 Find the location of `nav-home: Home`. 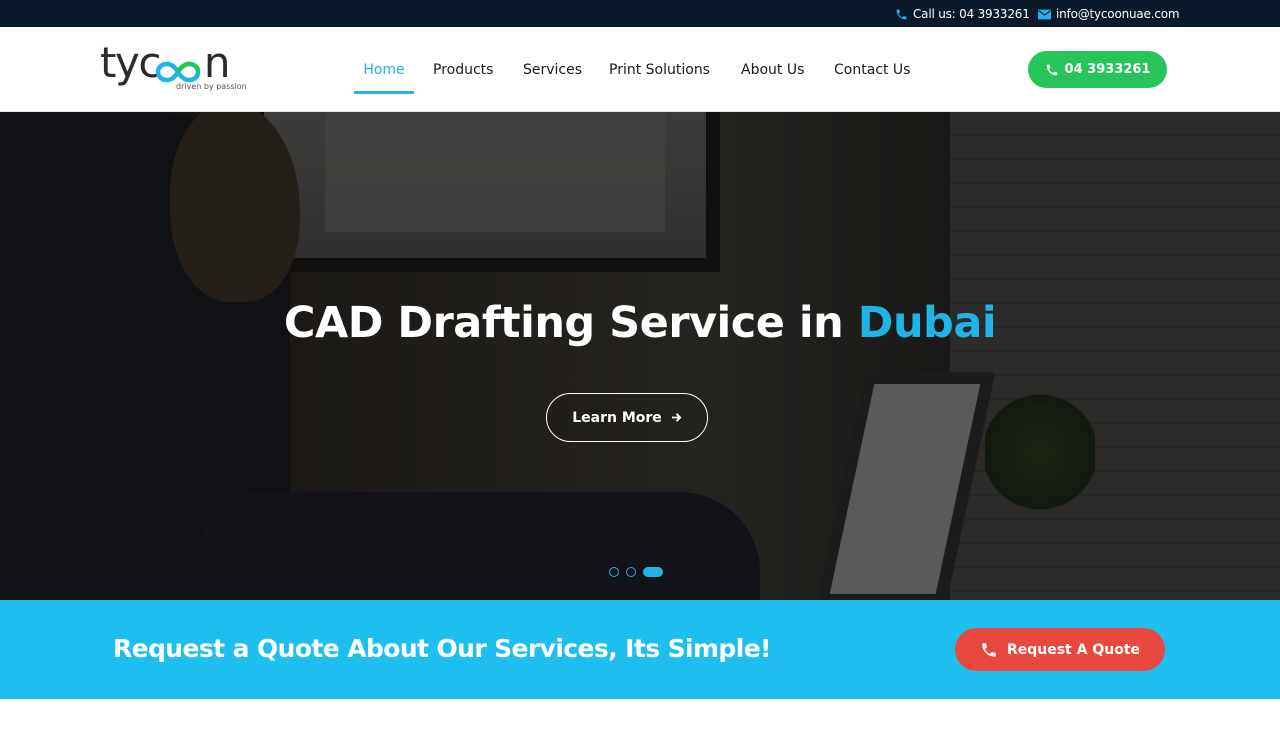

nav-home: Home is located at coordinates (384, 73).